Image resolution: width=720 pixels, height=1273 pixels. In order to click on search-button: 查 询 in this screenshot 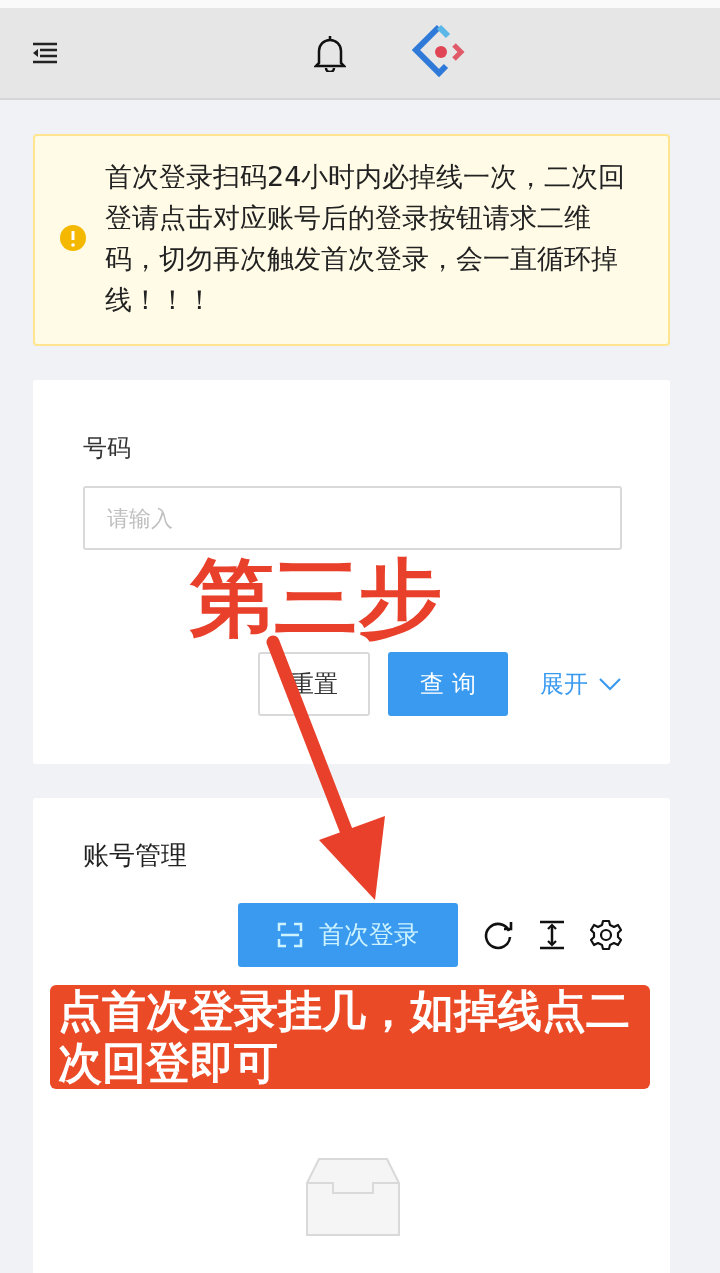, I will do `click(448, 684)`.